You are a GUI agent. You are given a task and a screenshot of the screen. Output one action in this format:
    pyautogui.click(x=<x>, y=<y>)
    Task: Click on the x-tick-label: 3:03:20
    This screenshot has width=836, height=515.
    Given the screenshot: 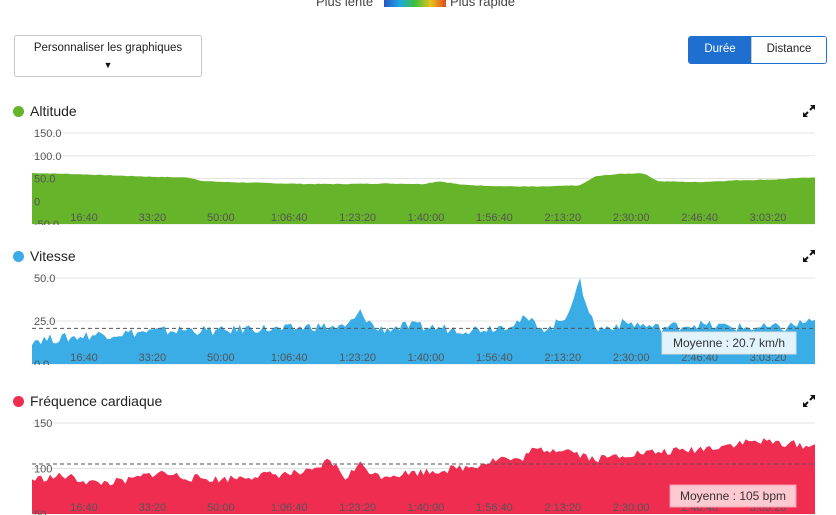 What is the action you would take?
    pyautogui.click(x=768, y=218)
    